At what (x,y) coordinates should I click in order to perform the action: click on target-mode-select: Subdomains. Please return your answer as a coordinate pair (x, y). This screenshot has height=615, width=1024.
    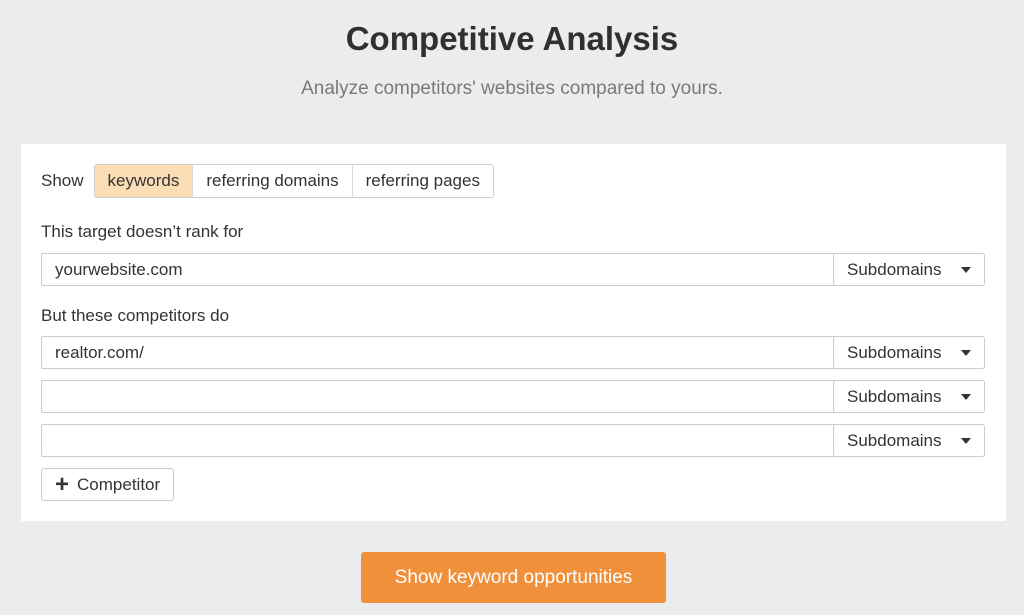
    Looking at the image, I should click on (909, 269).